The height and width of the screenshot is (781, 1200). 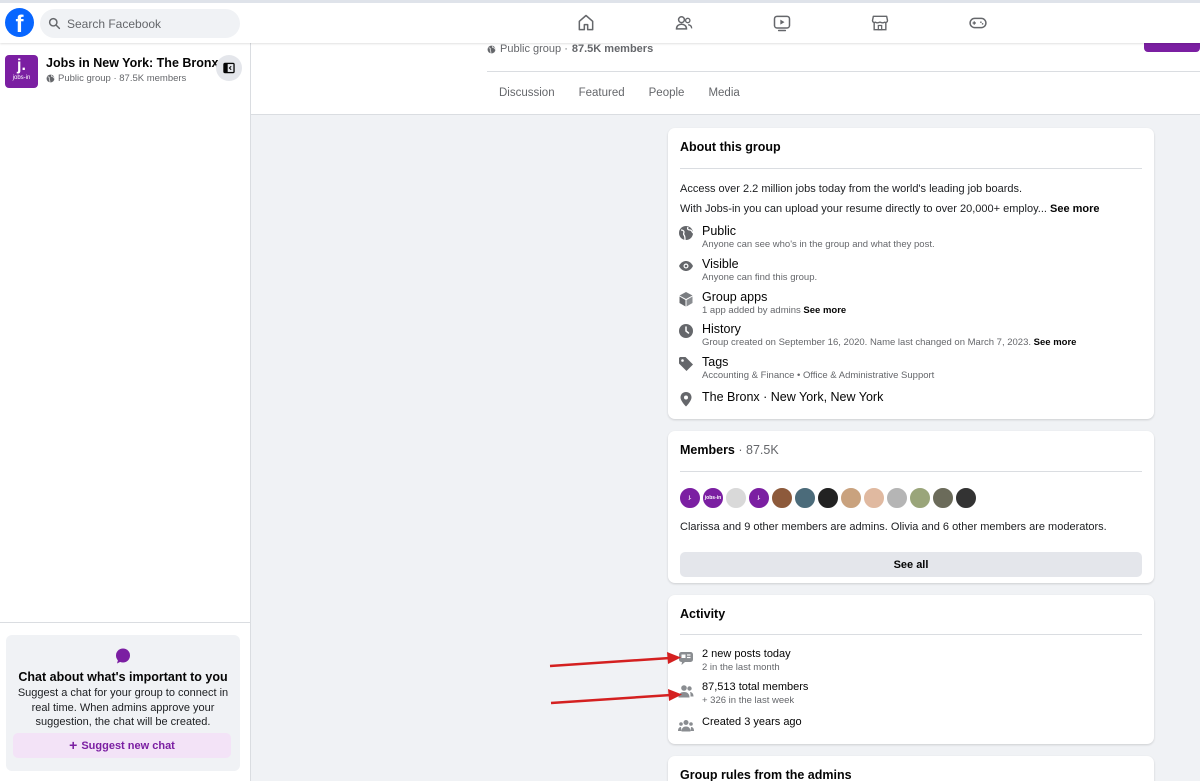 What do you see at coordinates (755, 687) in the screenshot?
I see `total-members-title: 87,513 total members` at bounding box center [755, 687].